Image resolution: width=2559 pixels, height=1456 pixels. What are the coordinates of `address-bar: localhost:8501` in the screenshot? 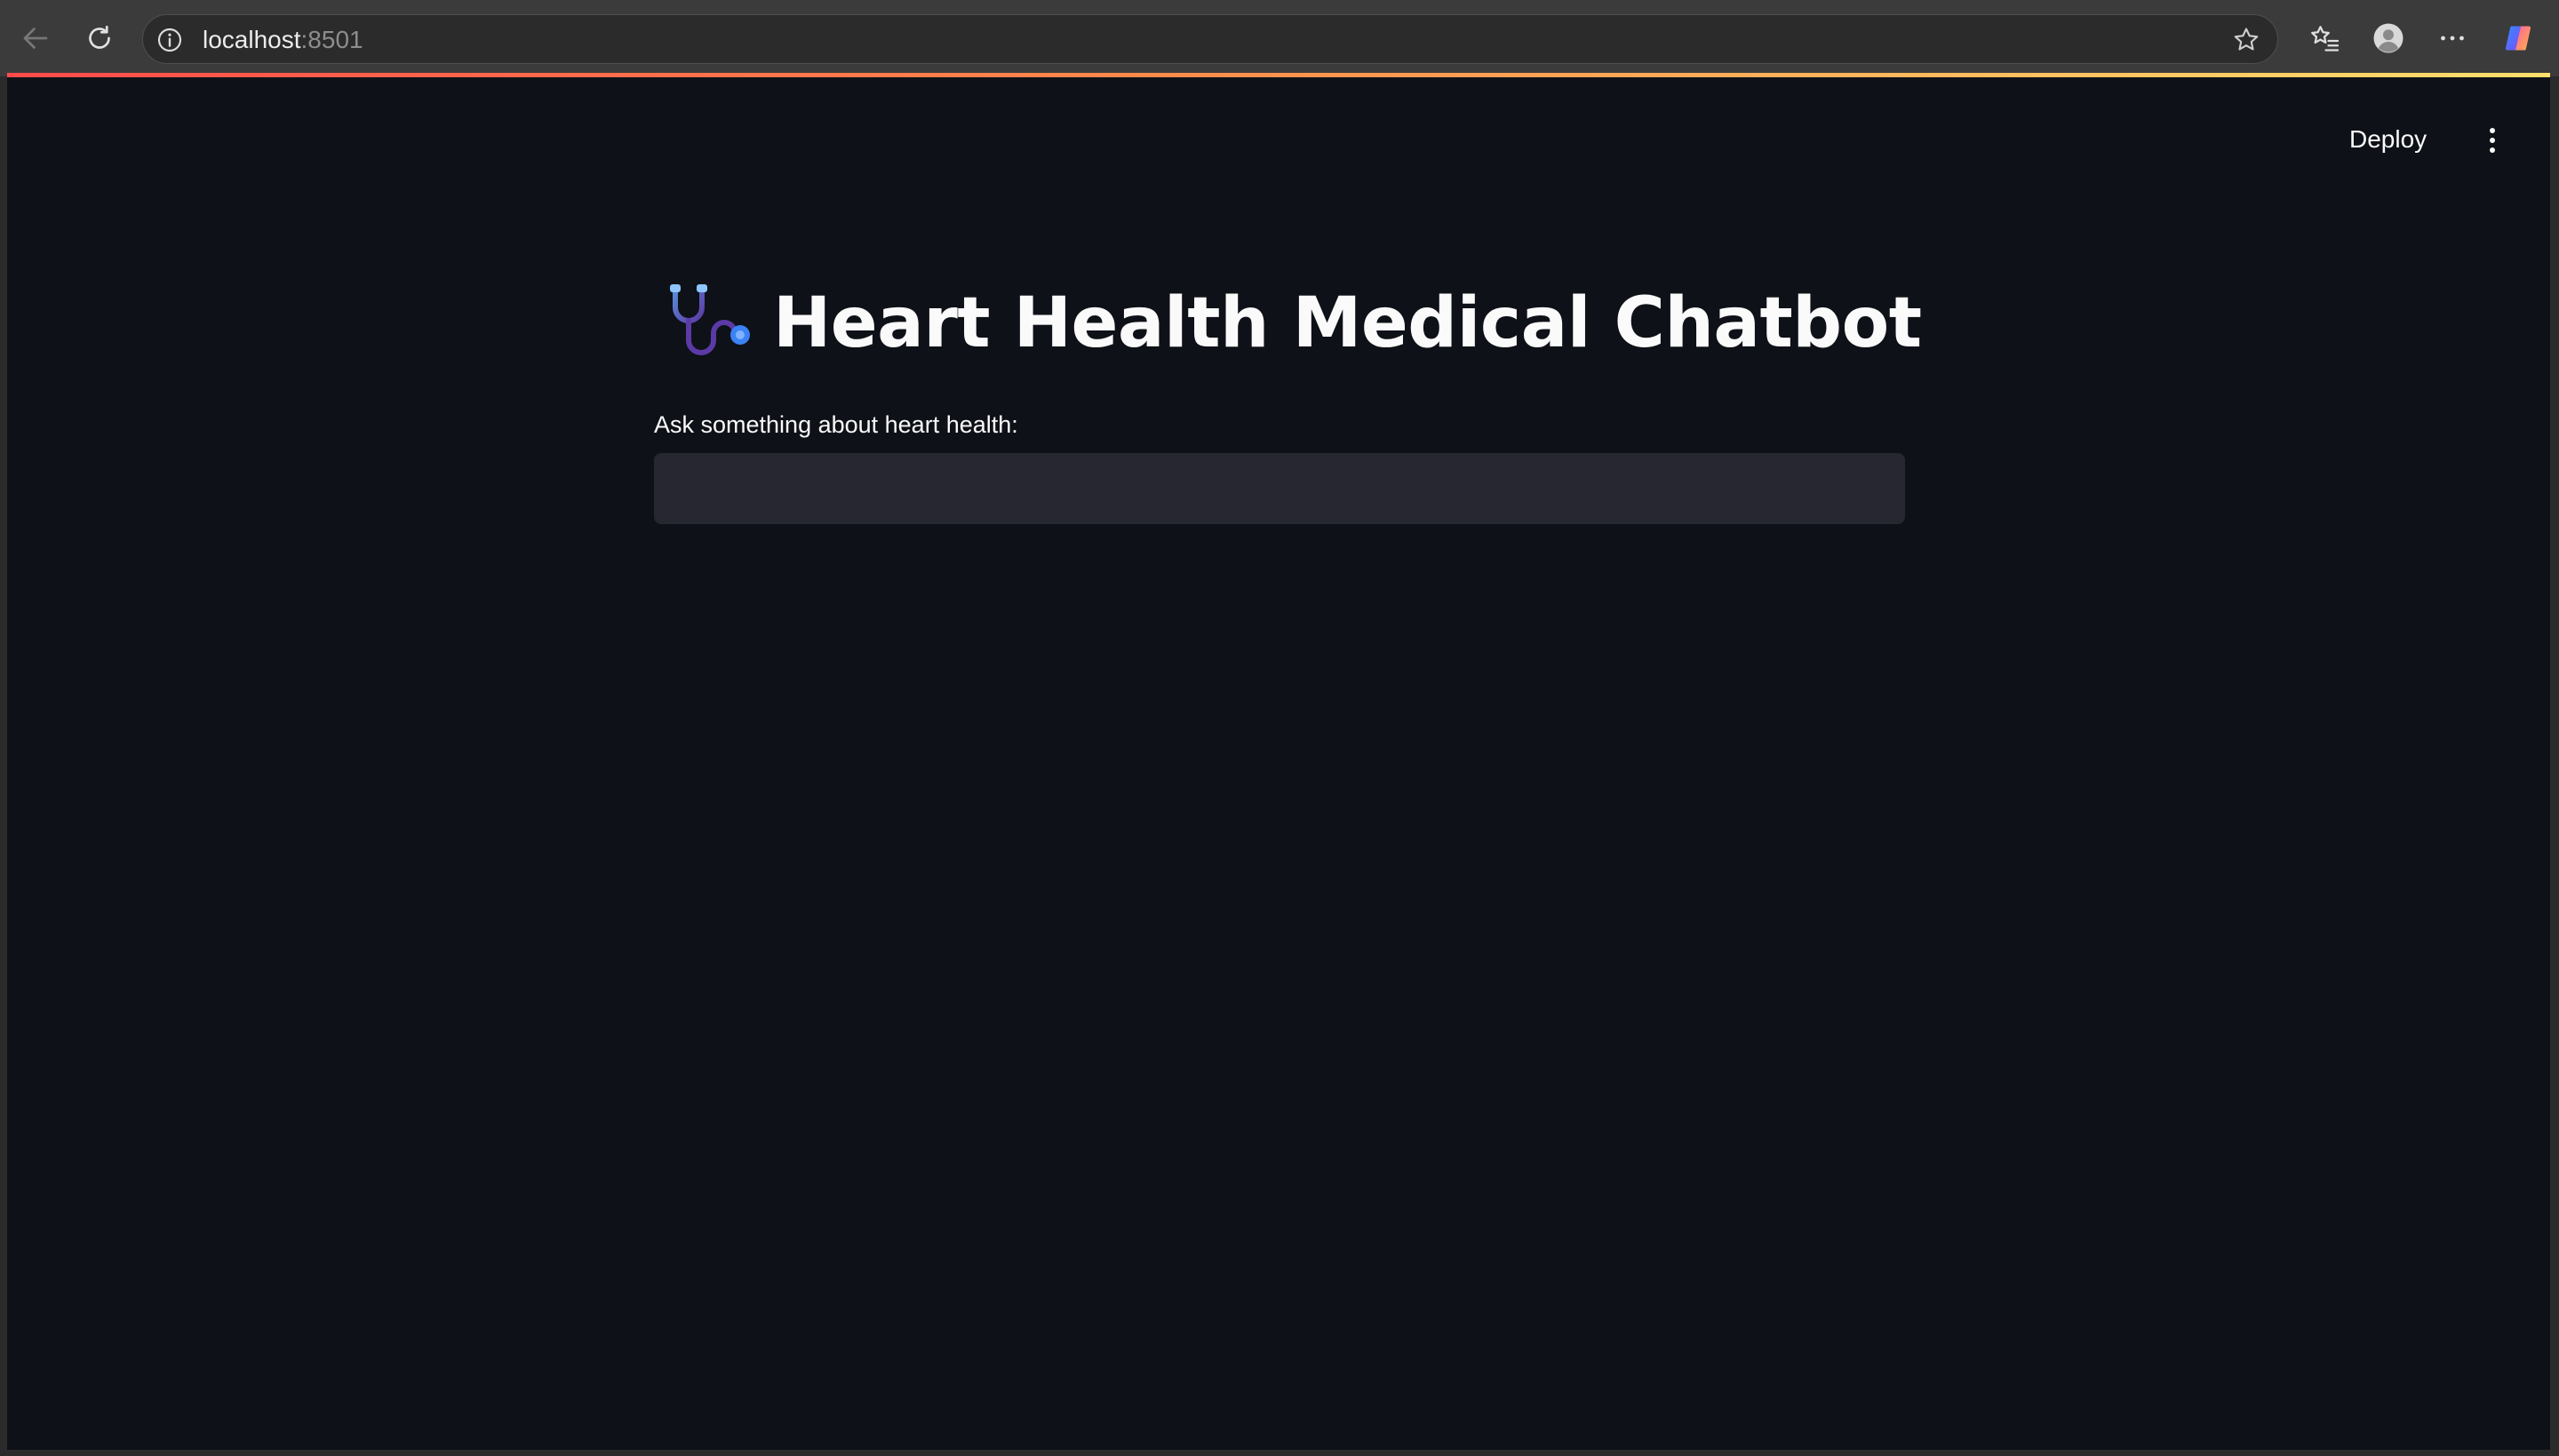 It's located at (1210, 39).